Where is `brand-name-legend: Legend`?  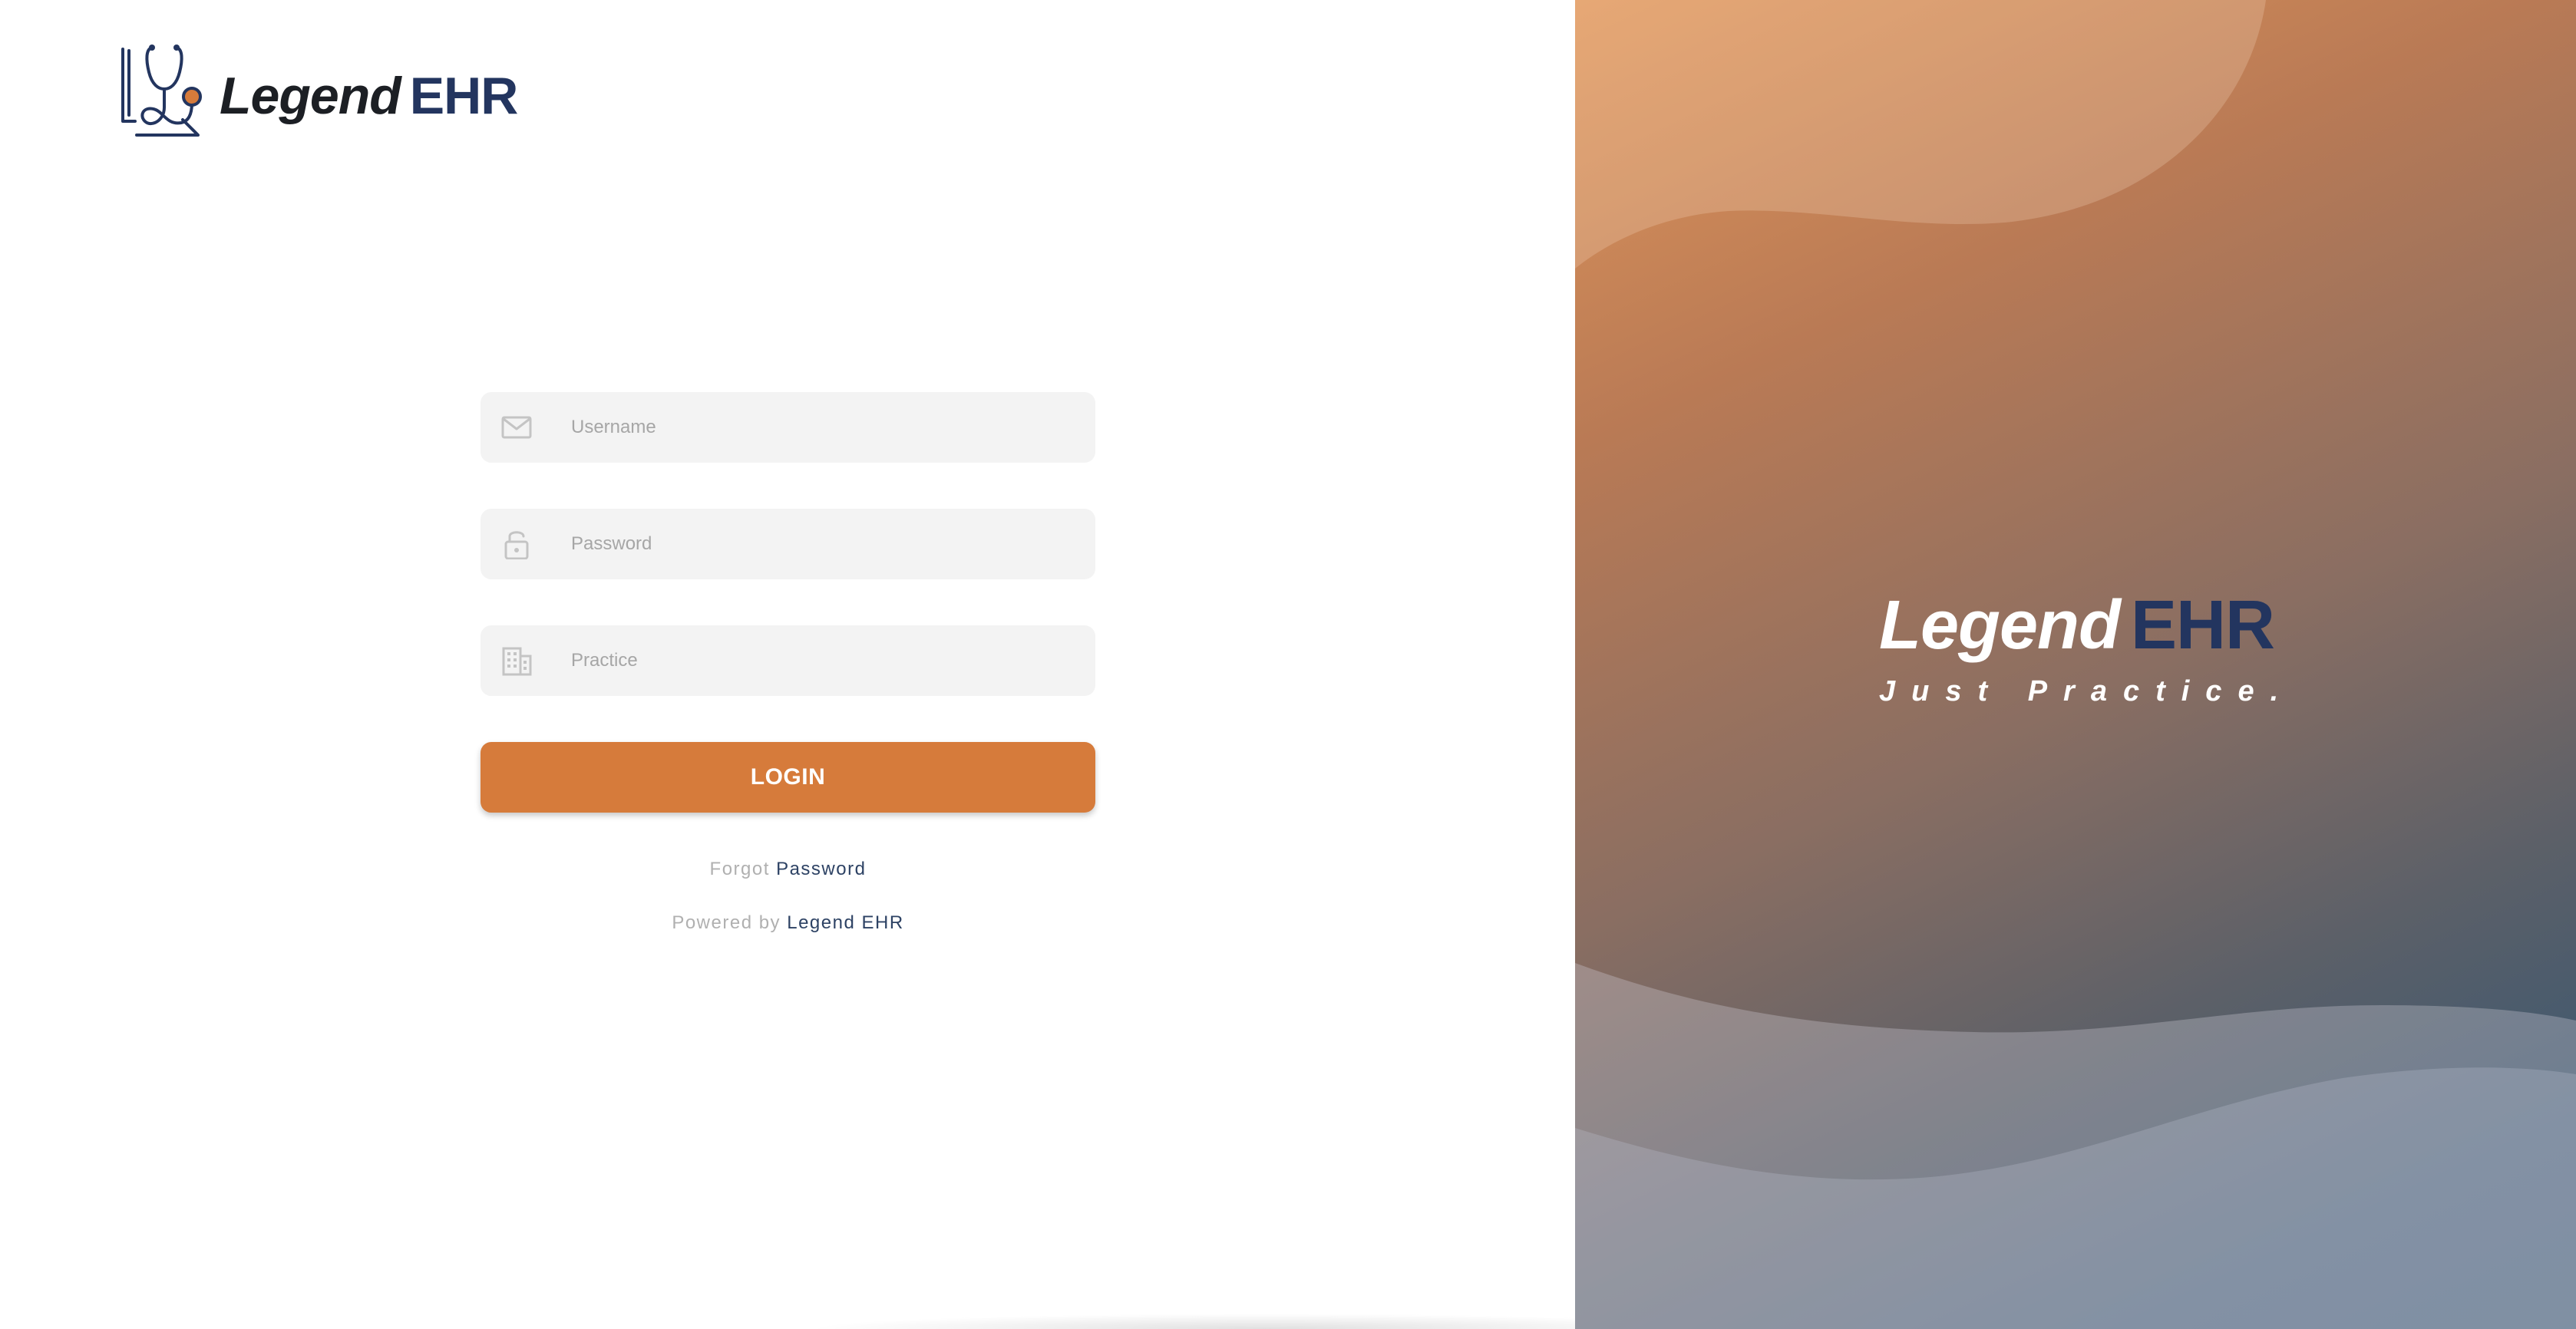
brand-name-legend: Legend is located at coordinates (310, 96).